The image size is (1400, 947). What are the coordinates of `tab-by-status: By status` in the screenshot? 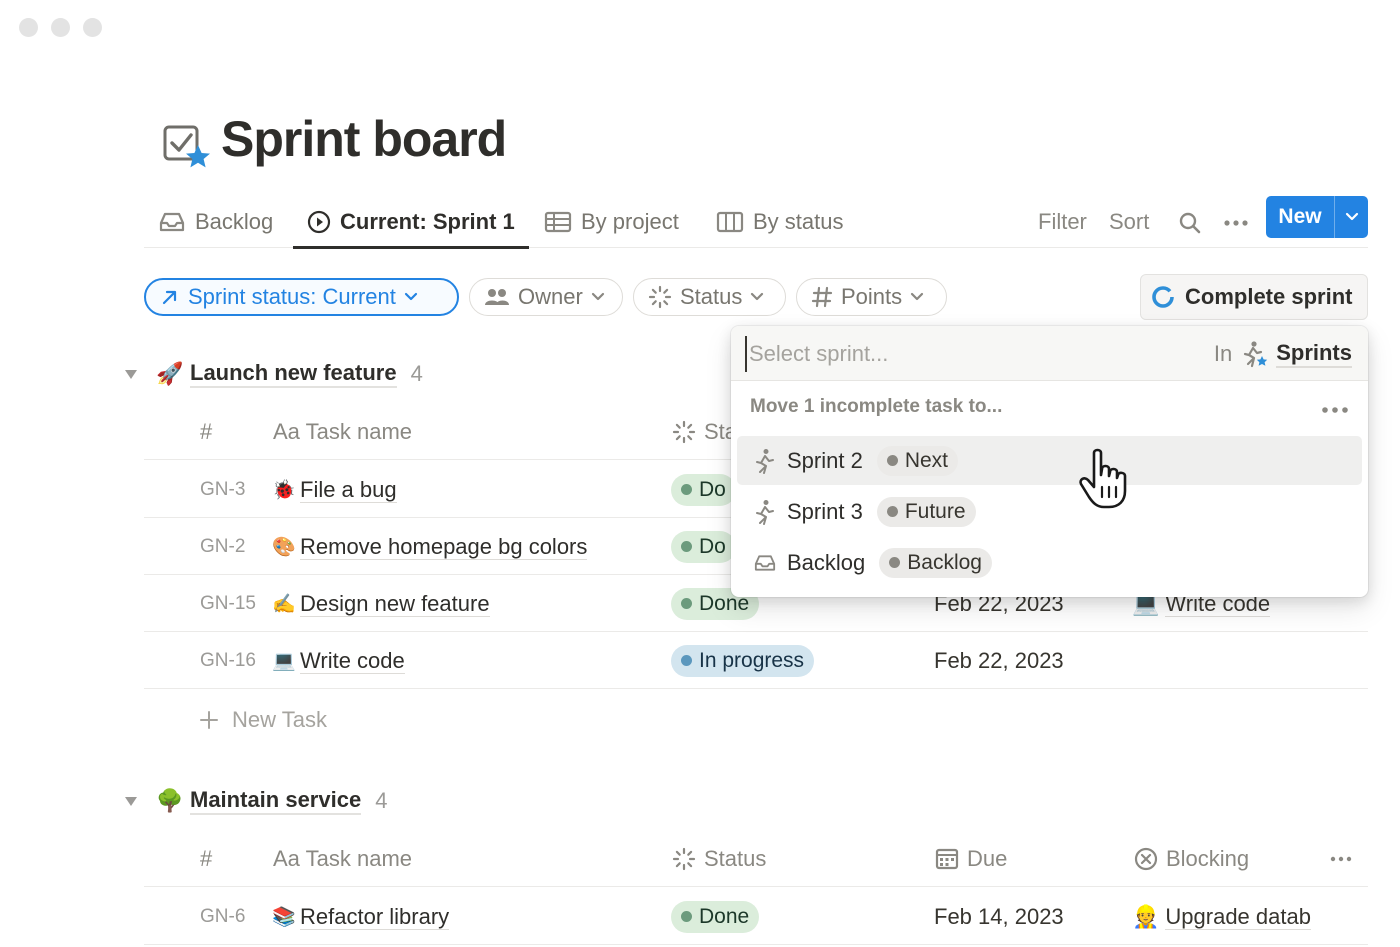 It's located at (779, 222).